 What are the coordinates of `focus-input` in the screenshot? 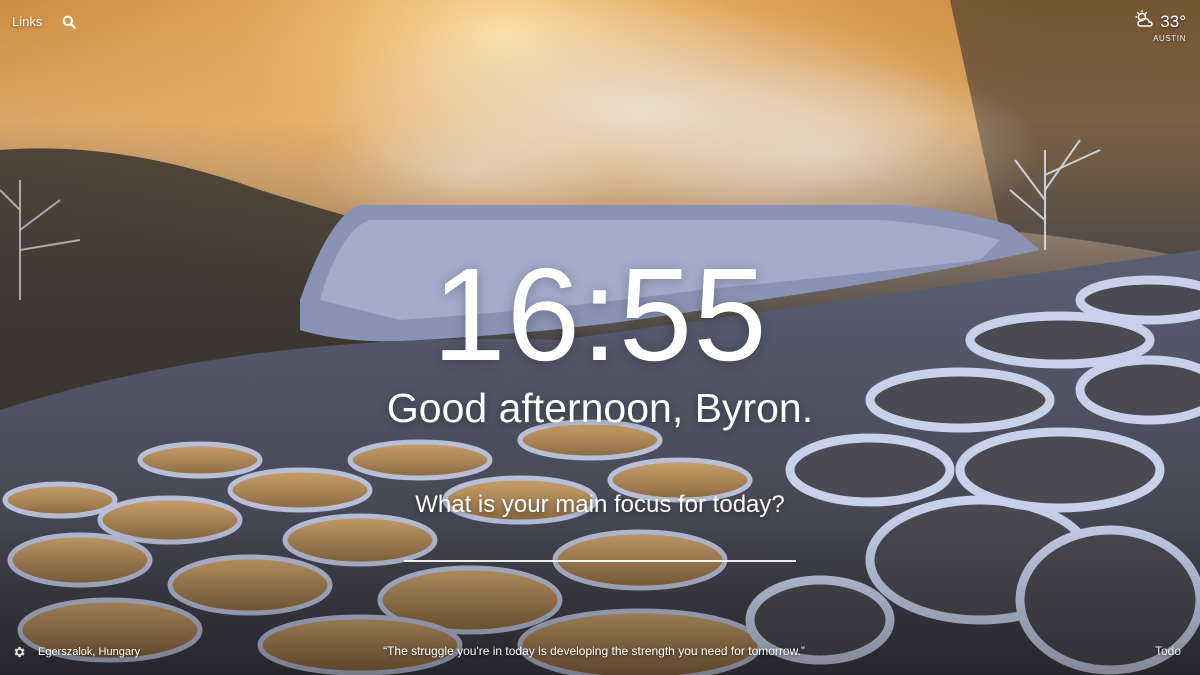 It's located at (600, 545).